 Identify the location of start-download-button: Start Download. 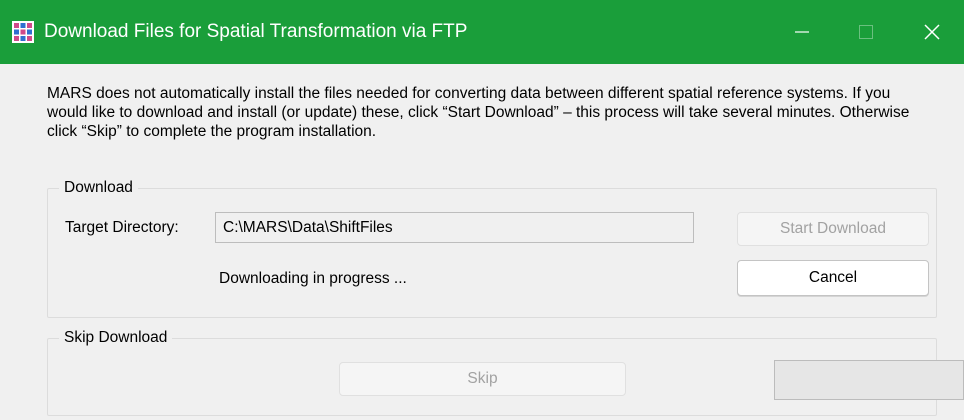
(833, 229).